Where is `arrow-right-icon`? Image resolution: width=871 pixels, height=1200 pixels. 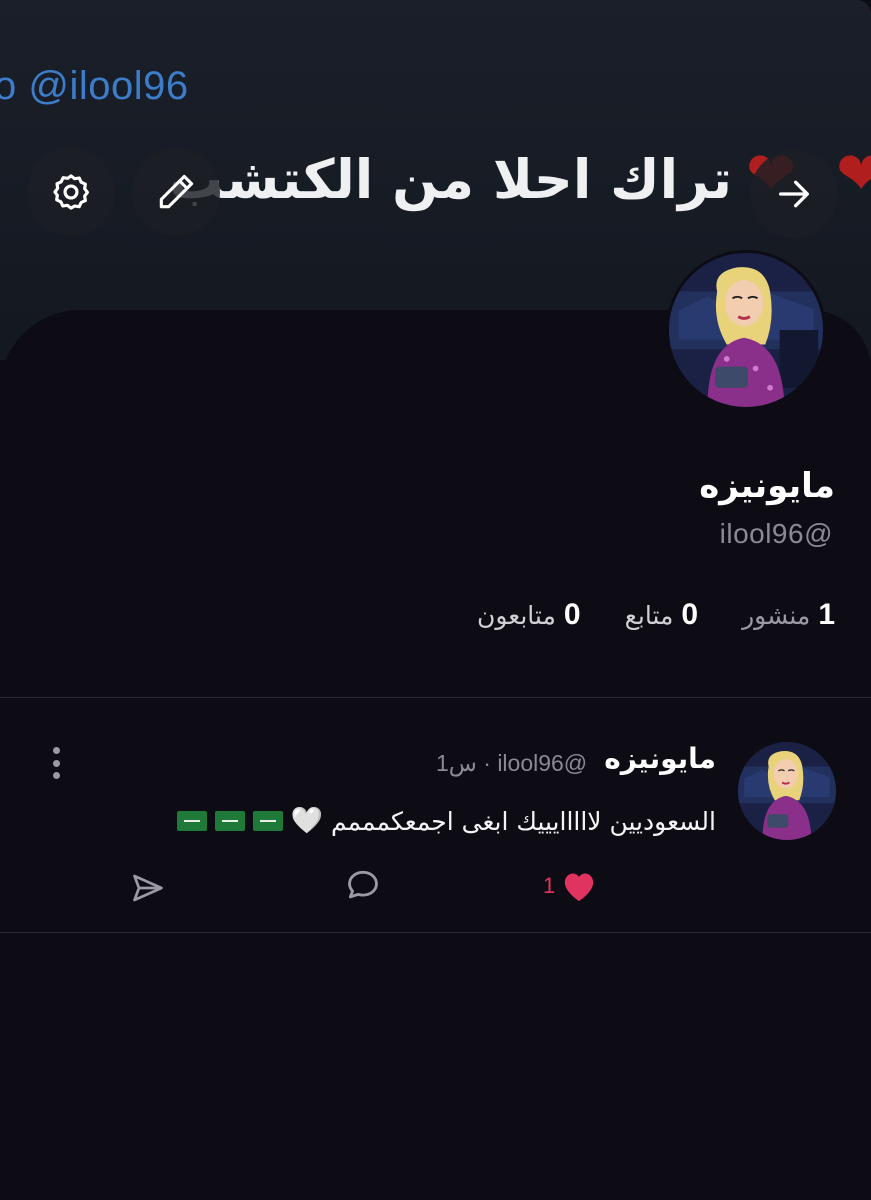 arrow-right-icon is located at coordinates (794, 194).